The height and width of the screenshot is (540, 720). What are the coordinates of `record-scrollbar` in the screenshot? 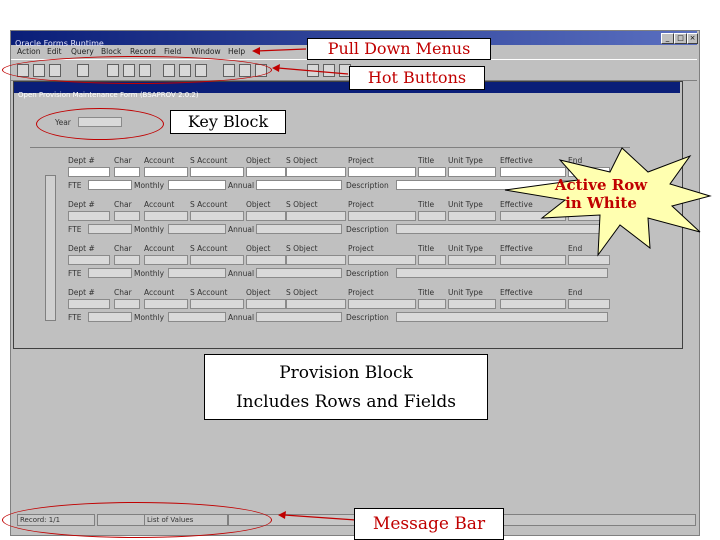 It's located at (50, 248).